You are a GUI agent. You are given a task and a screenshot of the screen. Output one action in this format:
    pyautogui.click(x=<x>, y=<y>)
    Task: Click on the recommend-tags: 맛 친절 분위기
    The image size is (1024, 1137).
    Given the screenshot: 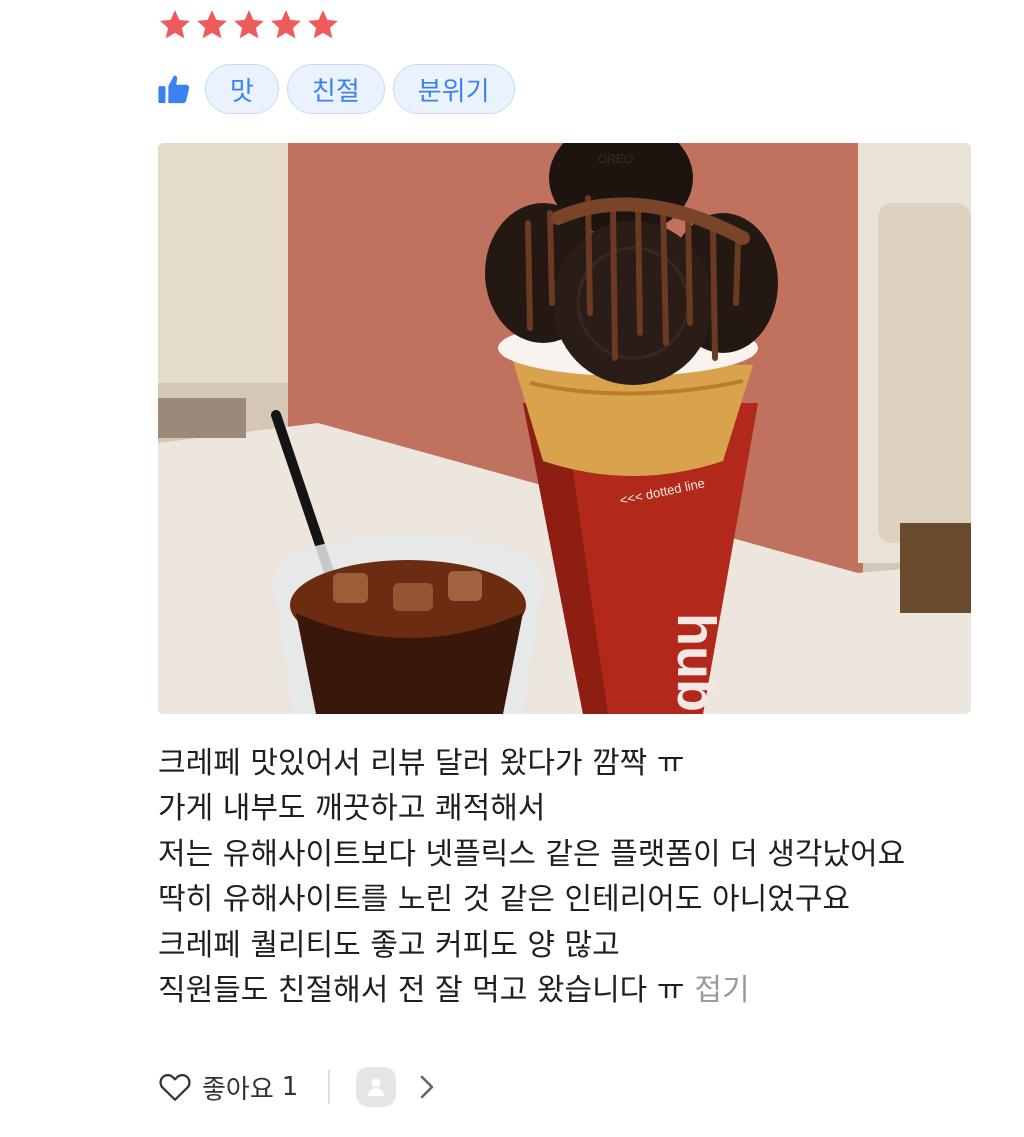 What is the action you would take?
    pyautogui.click(x=340, y=89)
    